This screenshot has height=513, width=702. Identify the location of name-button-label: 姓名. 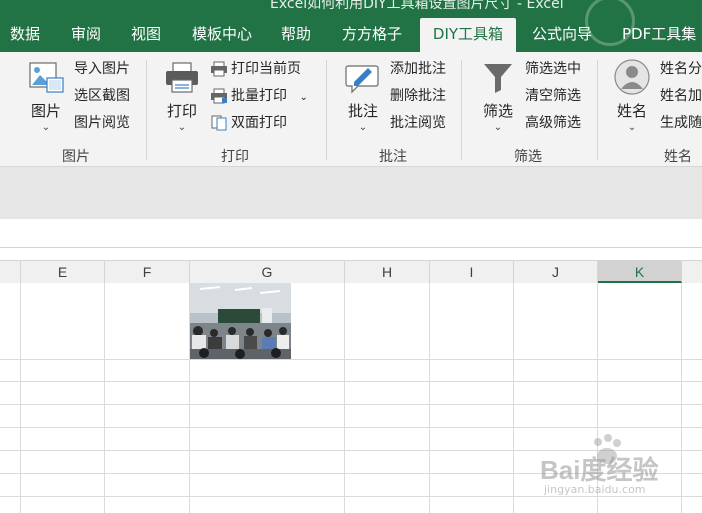
(631, 111).